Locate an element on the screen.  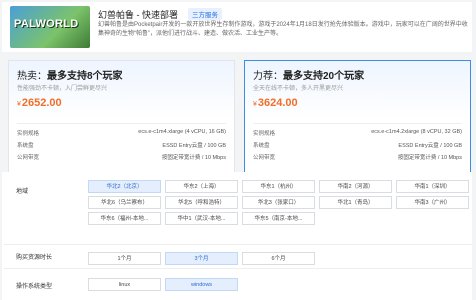
plan-title-prefix: 热卖： is located at coordinates (32, 76).